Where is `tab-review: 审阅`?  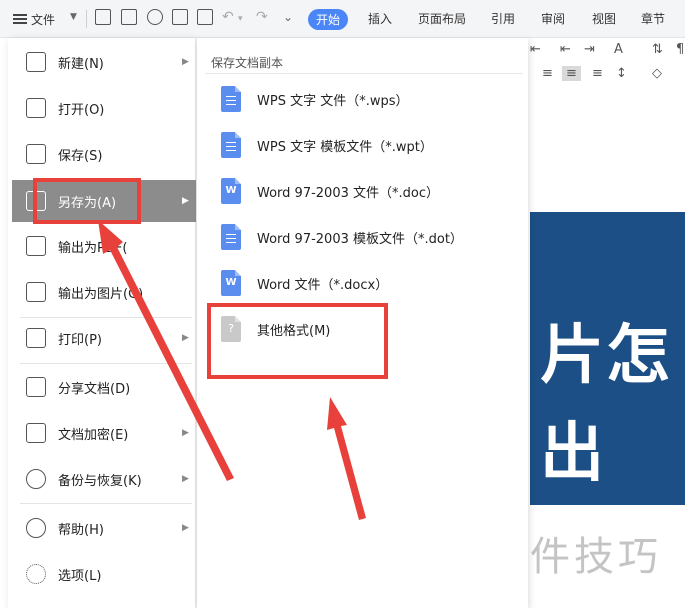
tab-review: 审阅 is located at coordinates (553, 18).